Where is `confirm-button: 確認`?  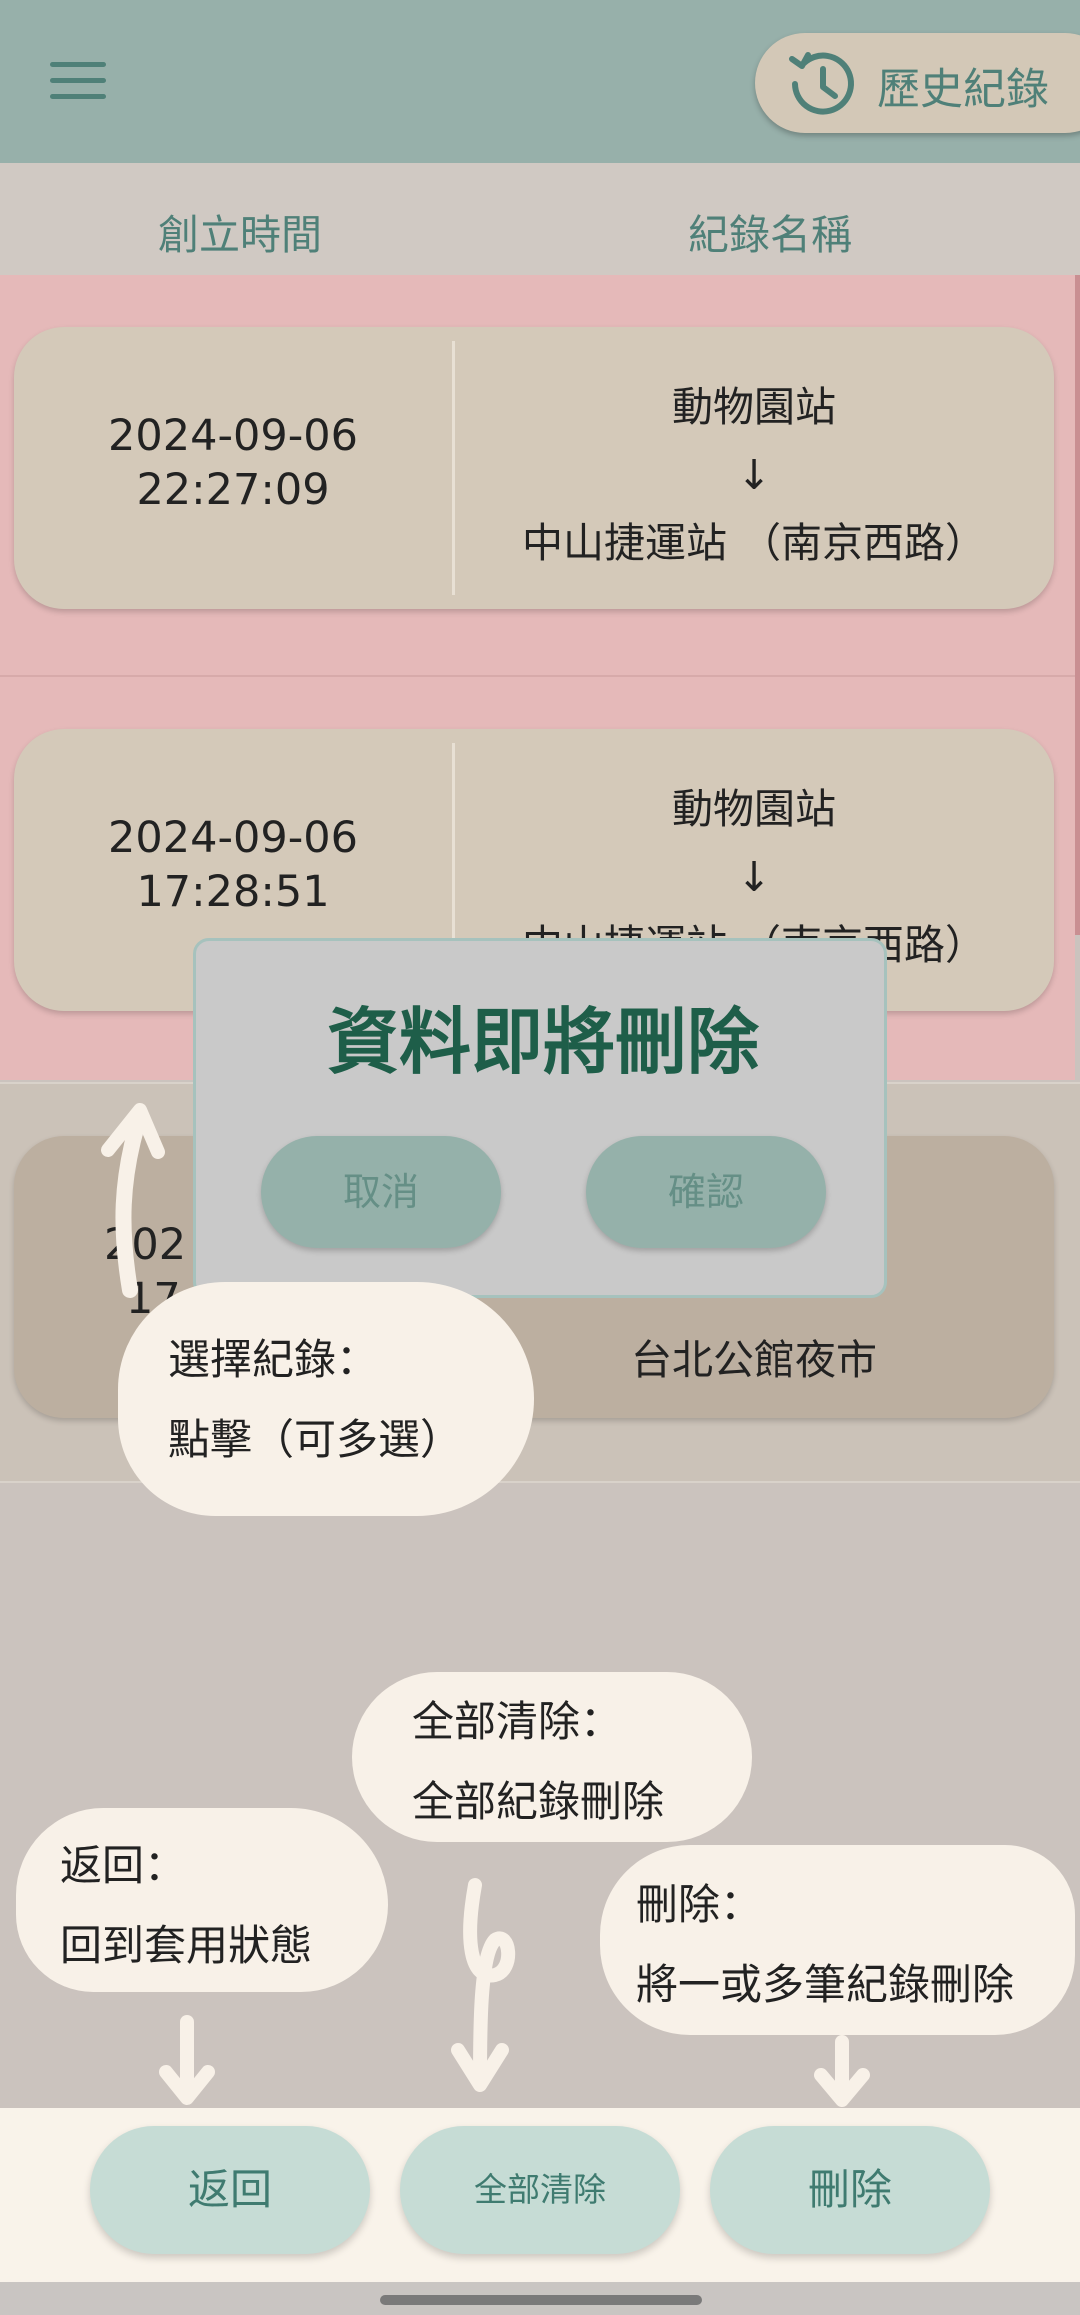
confirm-button: 確認 is located at coordinates (706, 1192).